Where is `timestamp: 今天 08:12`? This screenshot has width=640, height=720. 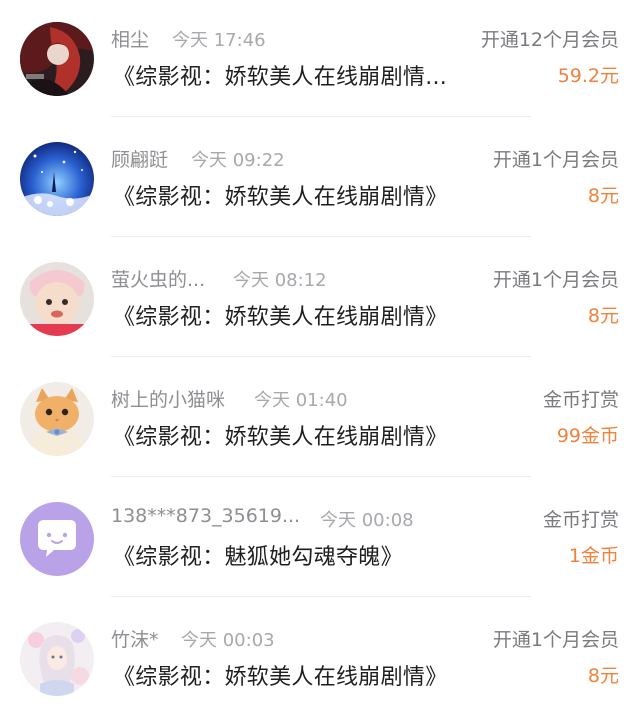
timestamp: 今天 08:12 is located at coordinates (280, 280).